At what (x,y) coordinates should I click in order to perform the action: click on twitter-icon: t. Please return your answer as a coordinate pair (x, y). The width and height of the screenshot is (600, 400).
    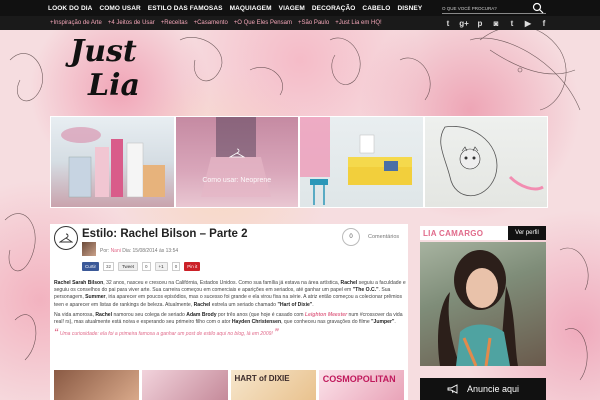
    Looking at the image, I should click on (448, 23).